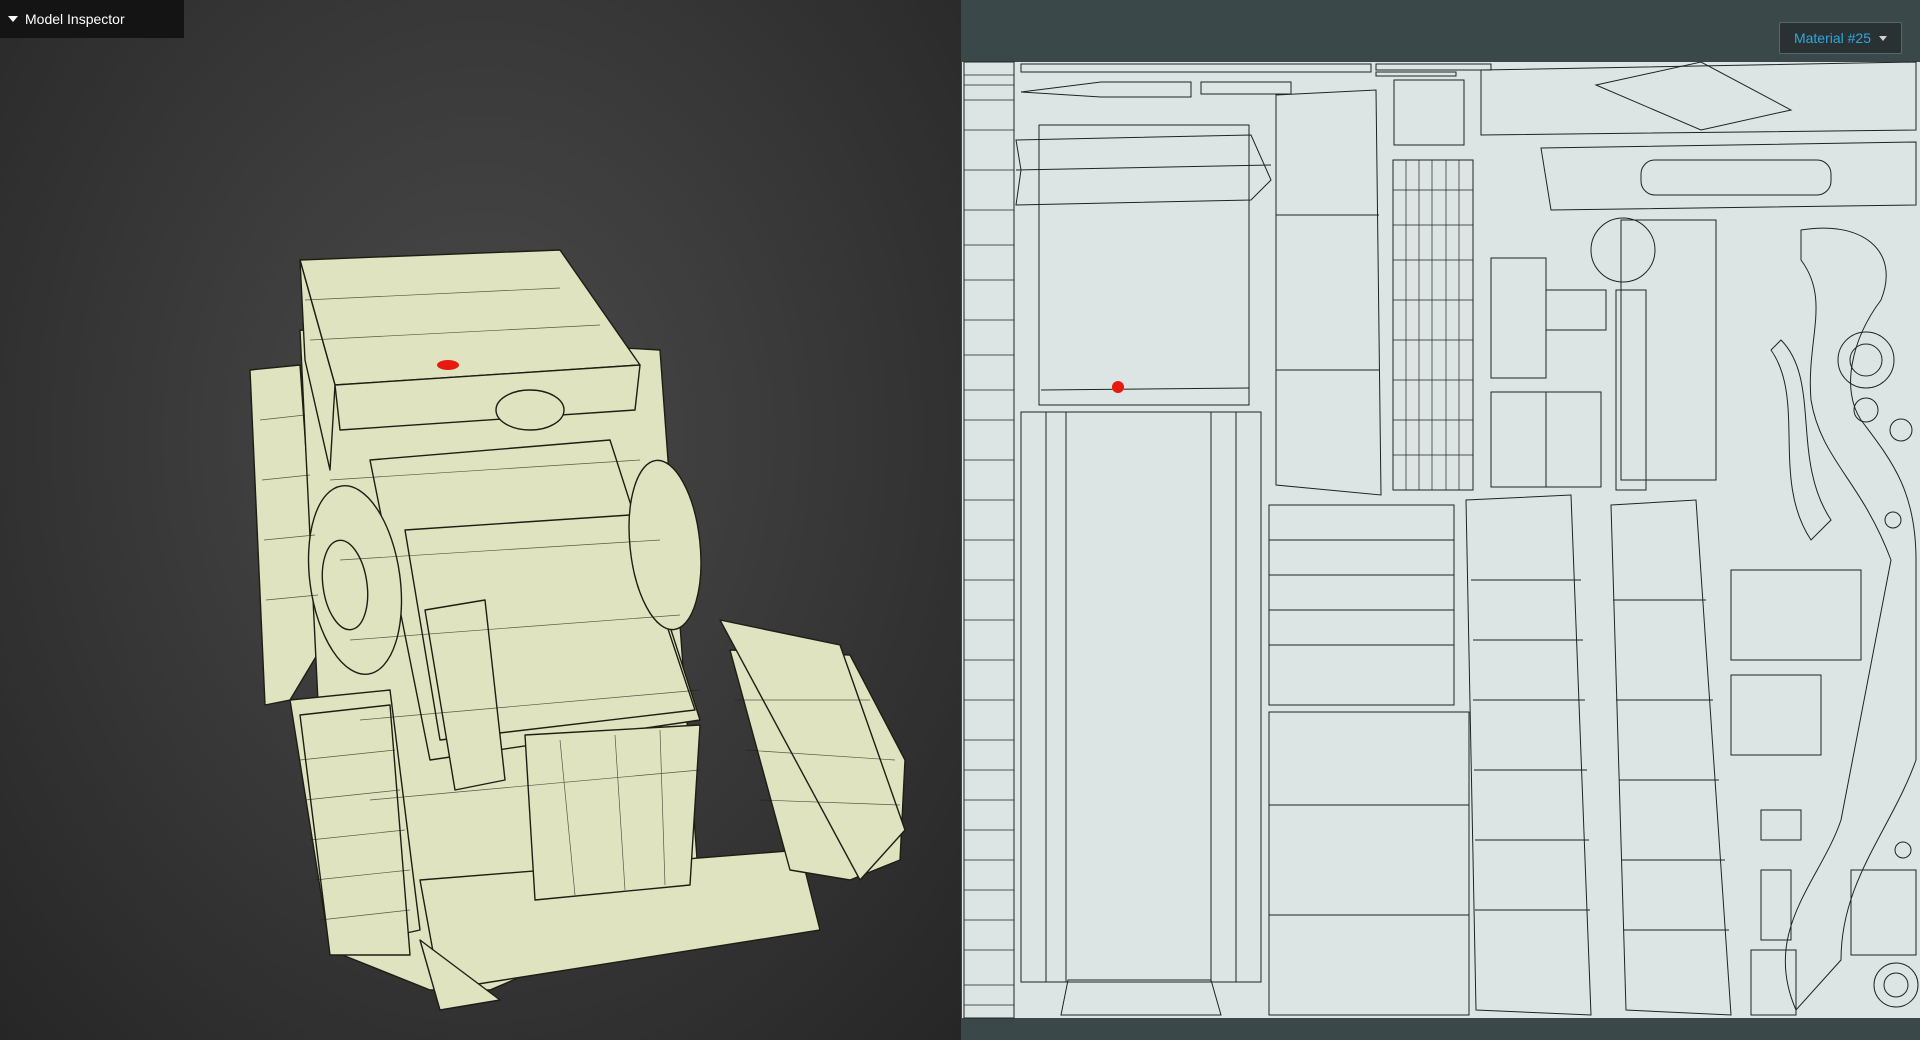  I want to click on material-dropdown: Material #25, so click(1840, 38).